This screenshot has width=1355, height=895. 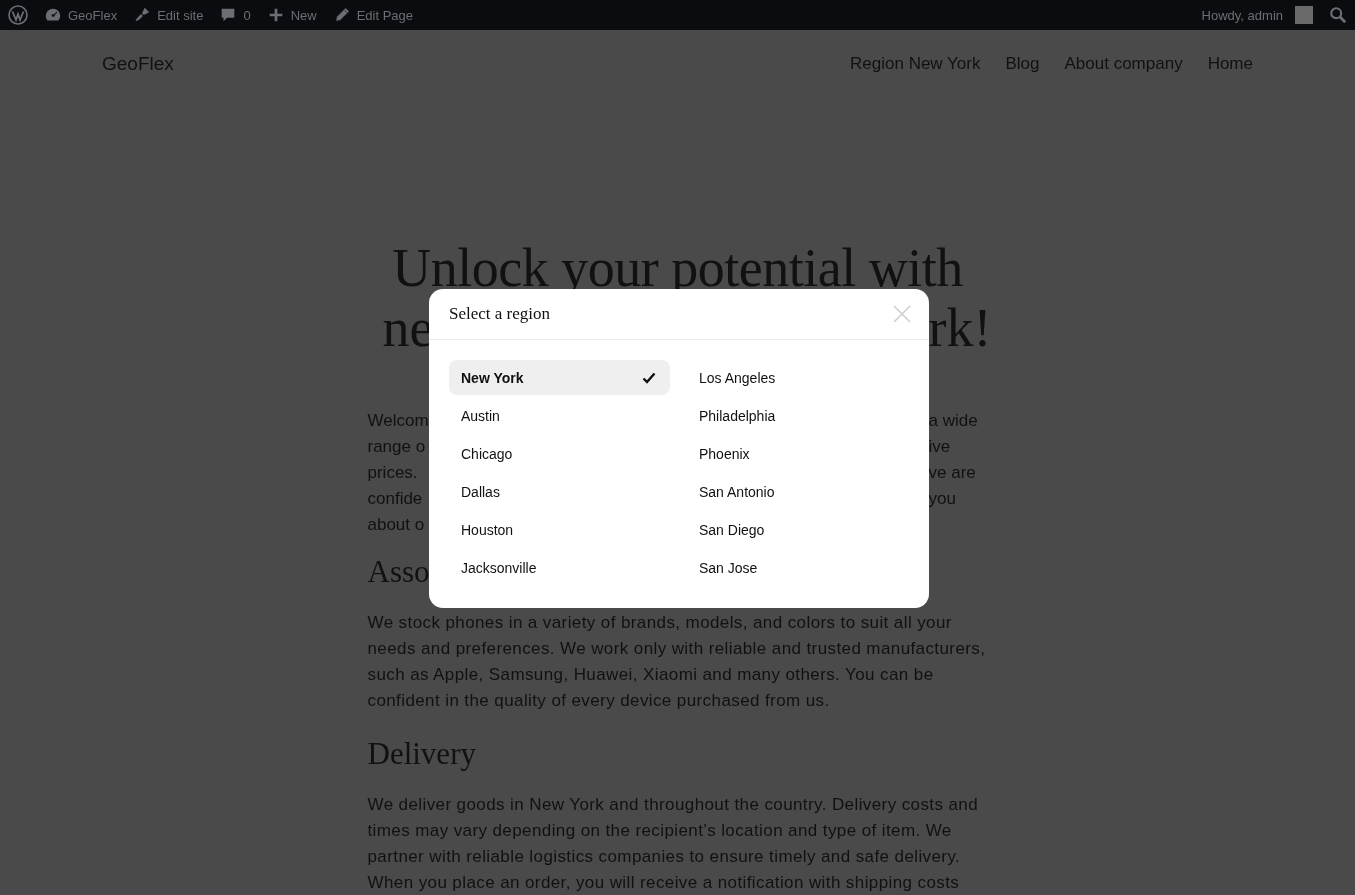 What do you see at coordinates (1338, 15) in the screenshot?
I see `search-icon` at bounding box center [1338, 15].